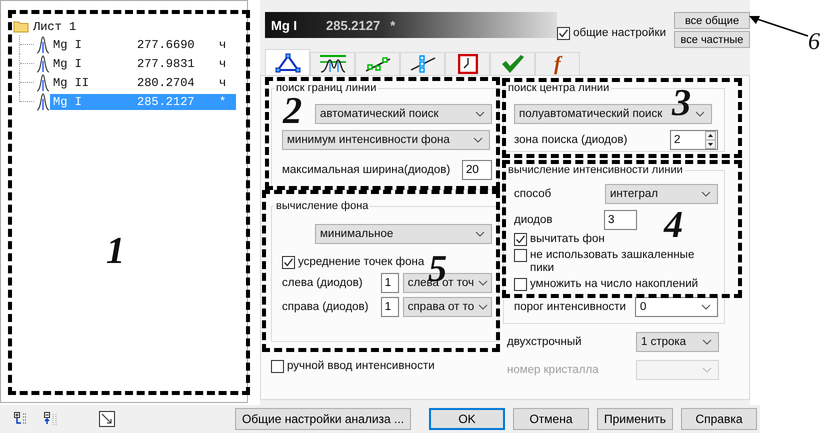 This screenshot has width=825, height=433. Describe the element at coordinates (620, 220) in the screenshot. I see `input-field: 3` at that location.